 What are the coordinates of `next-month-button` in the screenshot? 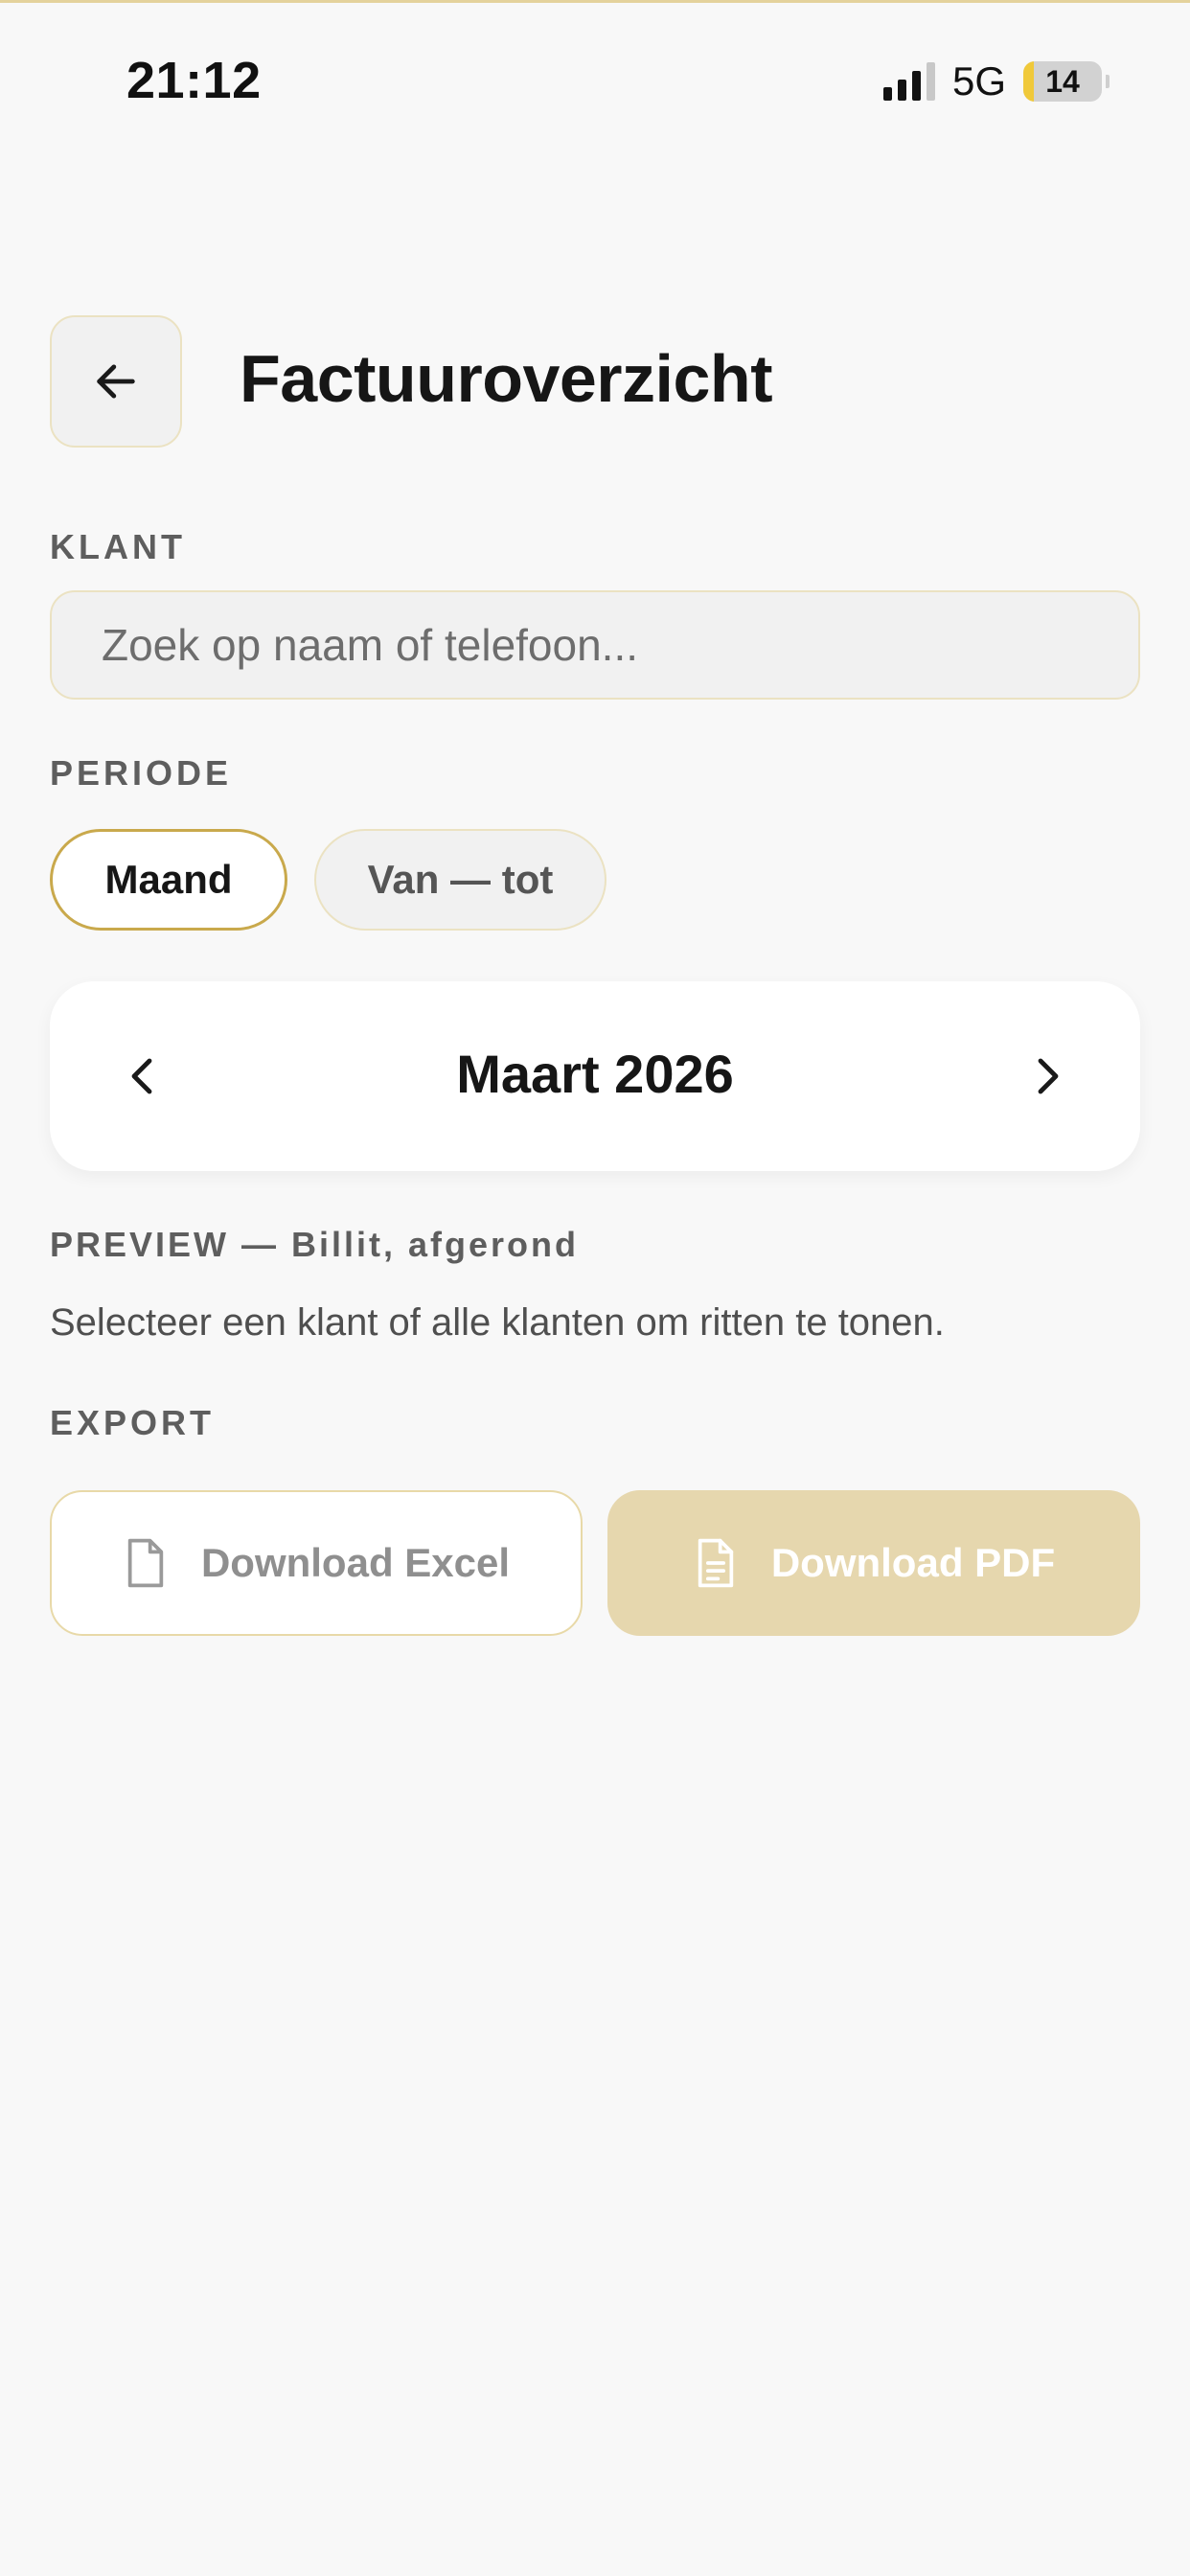 It's located at (1046, 1076).